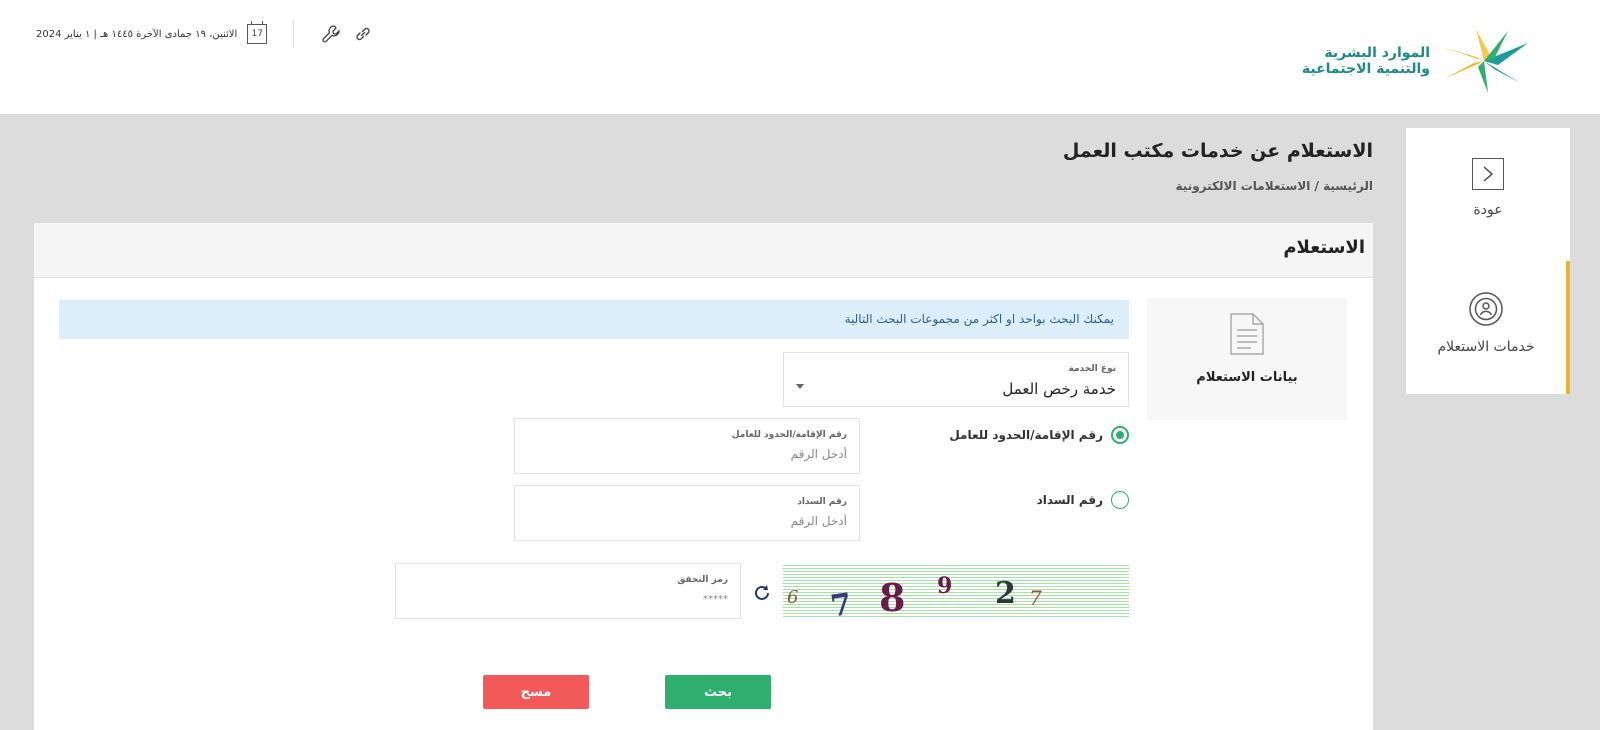 The width and height of the screenshot is (1600, 730). What do you see at coordinates (687, 446) in the screenshot?
I see `iqama-field: رقم الإقامة/الحدود للعامل` at bounding box center [687, 446].